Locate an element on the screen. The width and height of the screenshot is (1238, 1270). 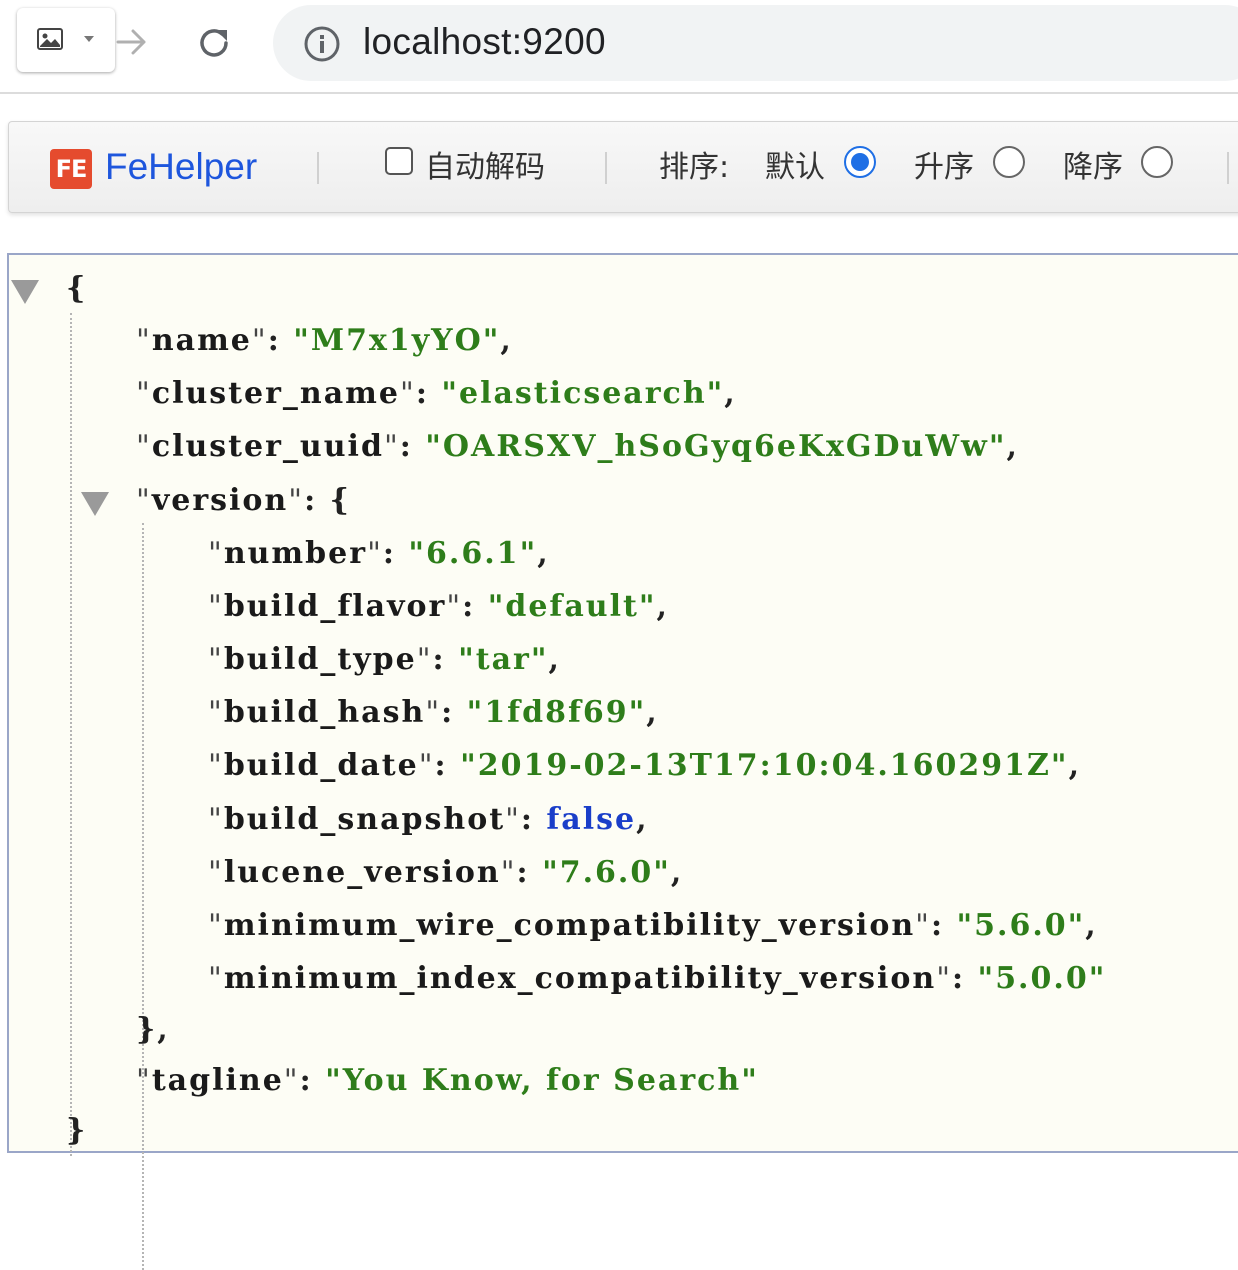
json-boolean-value: false is located at coordinates (591, 819).